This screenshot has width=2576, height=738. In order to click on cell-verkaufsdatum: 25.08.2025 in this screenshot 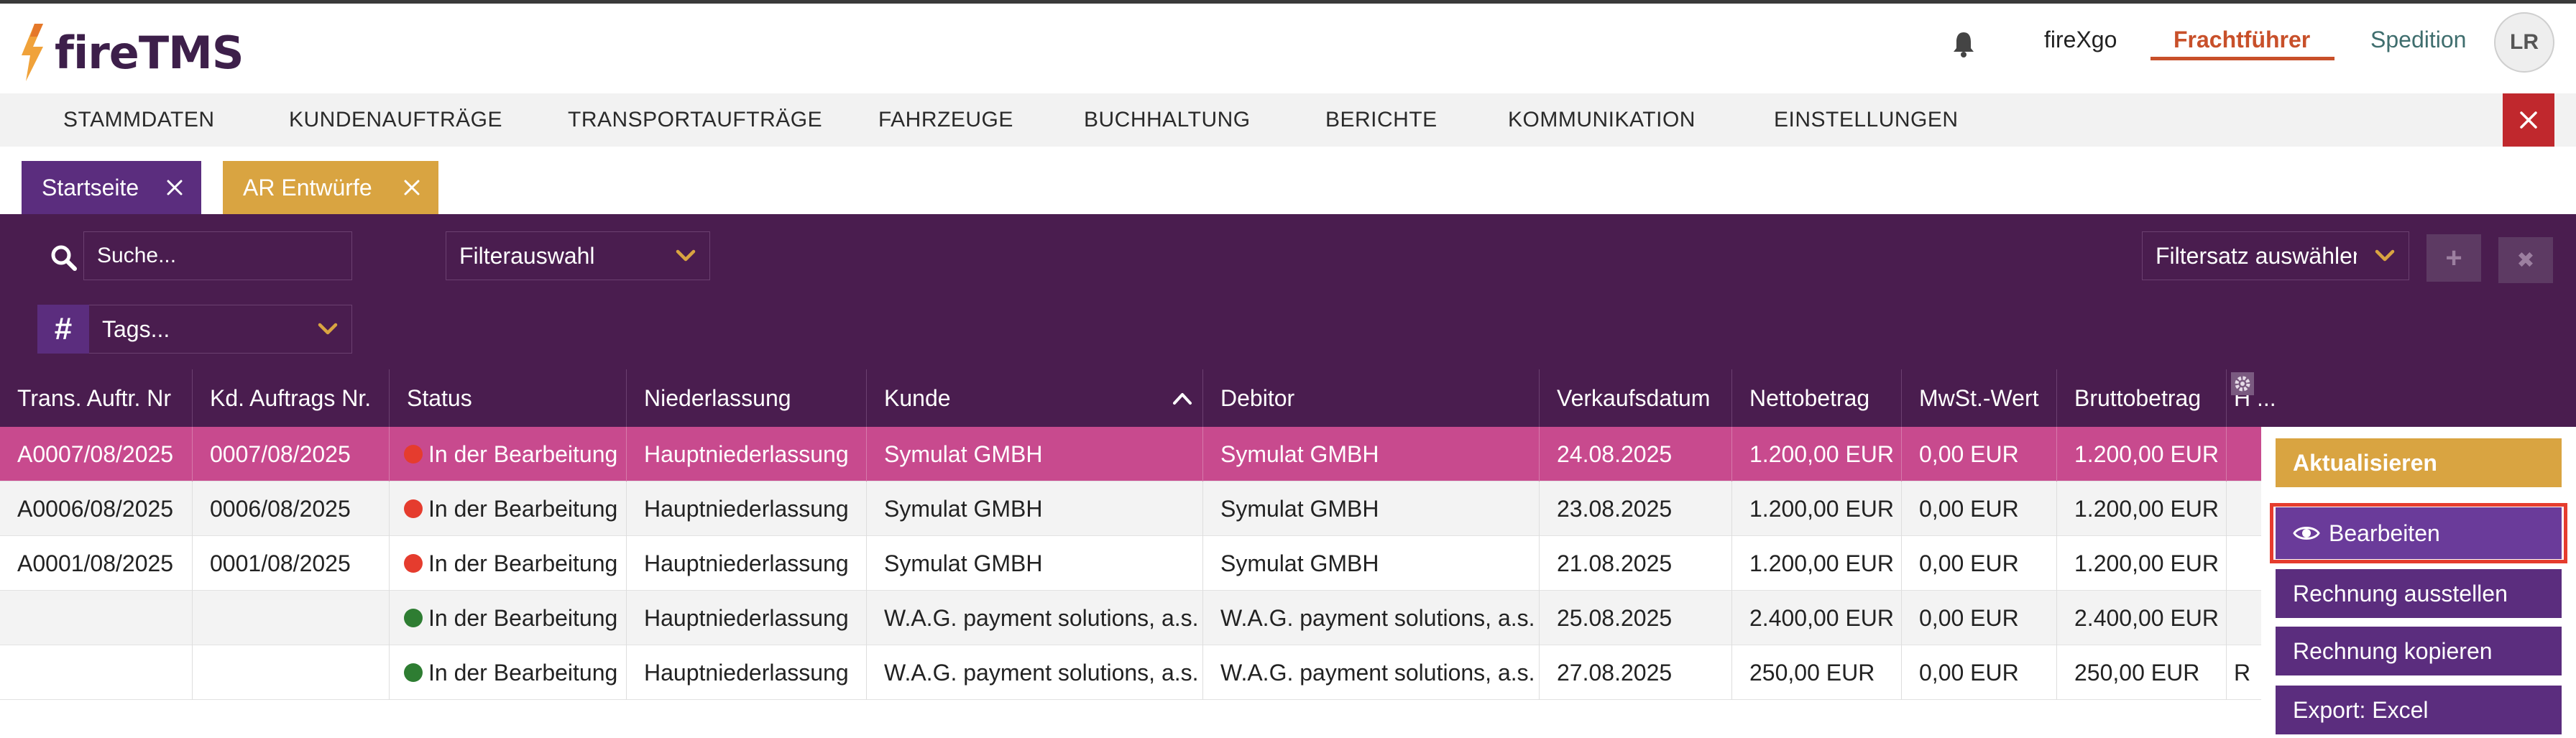, I will do `click(1636, 618)`.